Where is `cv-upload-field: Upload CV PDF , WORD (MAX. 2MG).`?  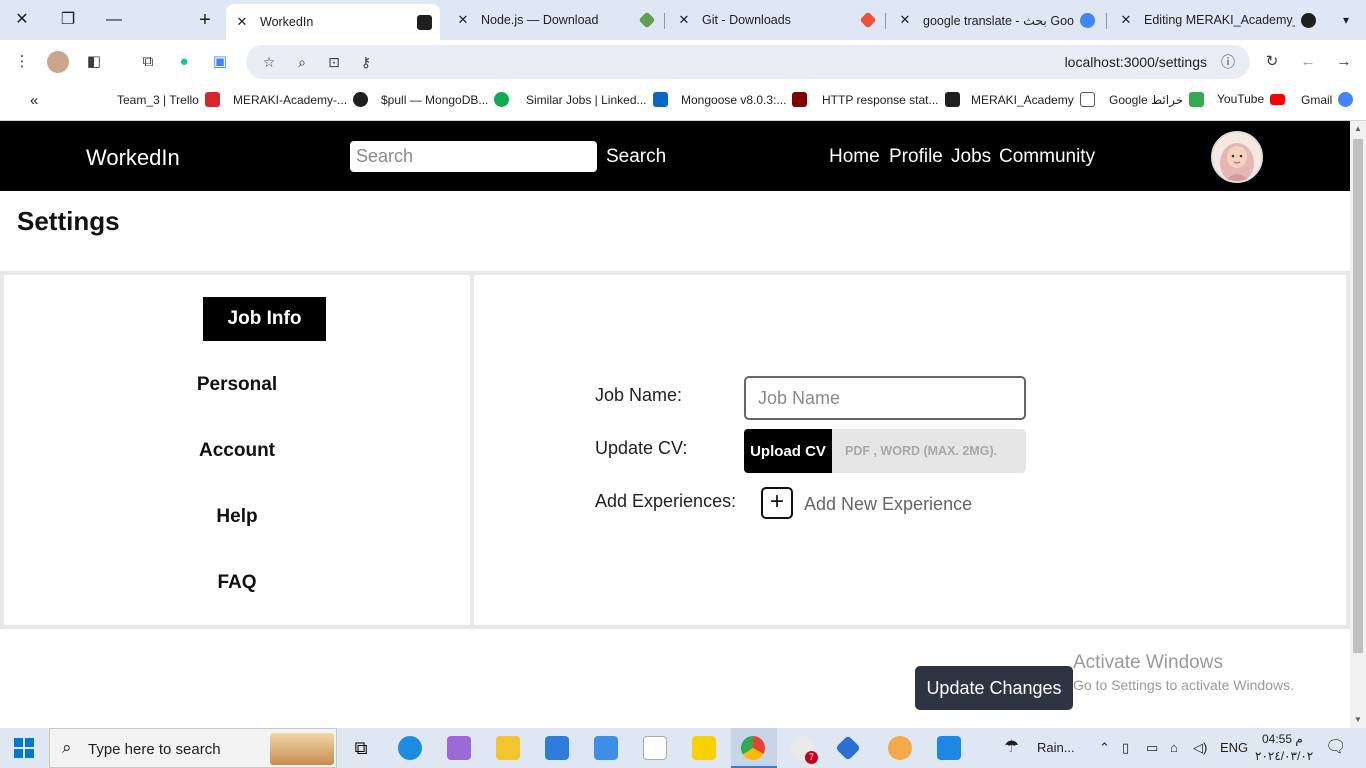 cv-upload-field: Upload CV PDF , WORD (MAX. 2MG). is located at coordinates (885, 451).